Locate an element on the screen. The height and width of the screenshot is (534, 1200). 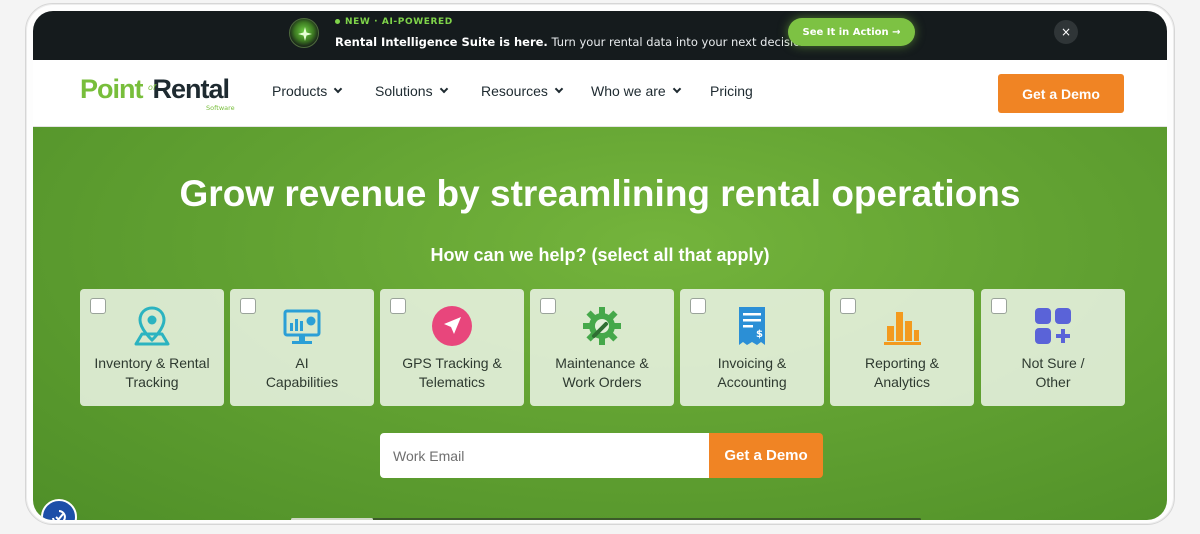
hero-subtitle: How can we help? (select all that apply) is located at coordinates (600, 255).